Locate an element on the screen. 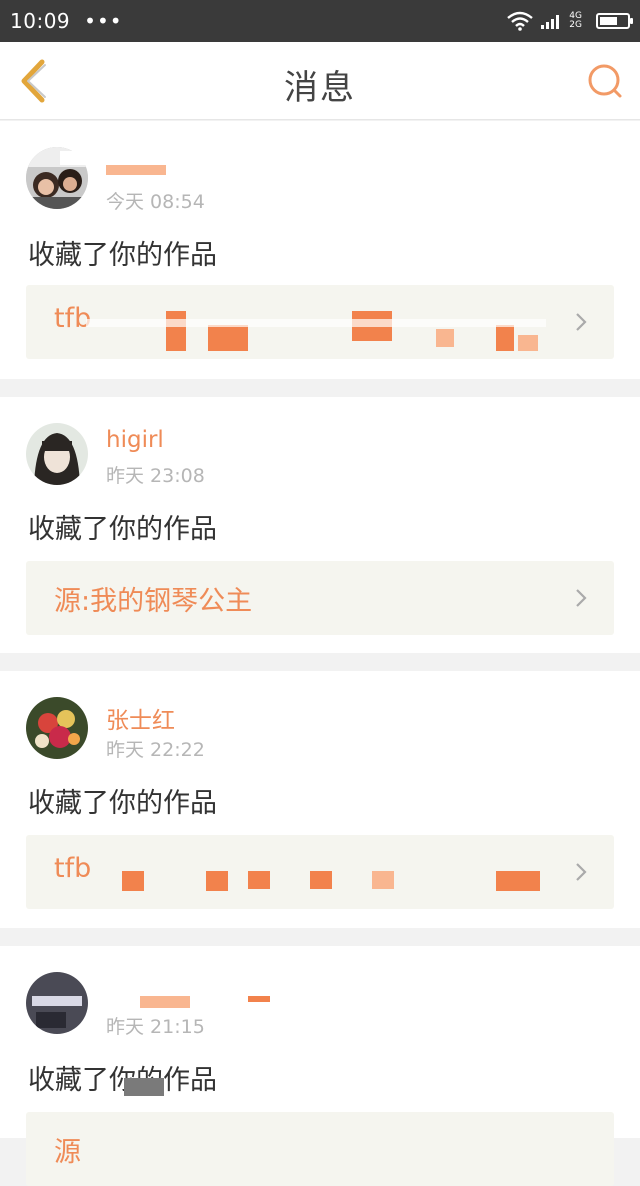 This screenshot has width=640, height=1186. network-type: 4G 2G is located at coordinates (575, 21).